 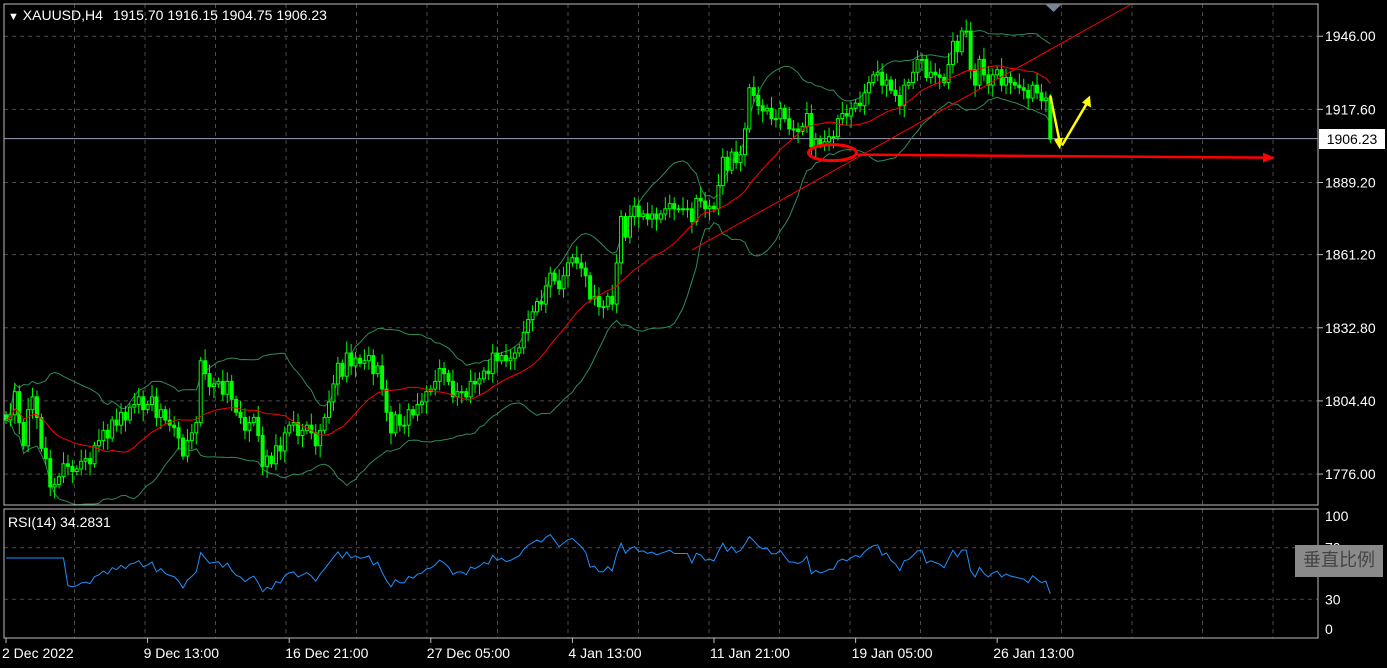 What do you see at coordinates (182, 653) in the screenshot?
I see `x-tick-label: 9 Dec 13:00` at bounding box center [182, 653].